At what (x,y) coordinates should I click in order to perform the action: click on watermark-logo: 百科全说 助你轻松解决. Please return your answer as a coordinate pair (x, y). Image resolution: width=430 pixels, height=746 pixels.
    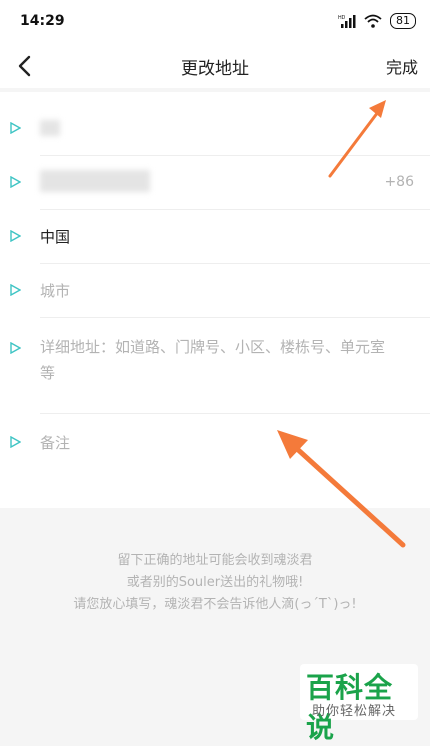
    Looking at the image, I should click on (359, 704).